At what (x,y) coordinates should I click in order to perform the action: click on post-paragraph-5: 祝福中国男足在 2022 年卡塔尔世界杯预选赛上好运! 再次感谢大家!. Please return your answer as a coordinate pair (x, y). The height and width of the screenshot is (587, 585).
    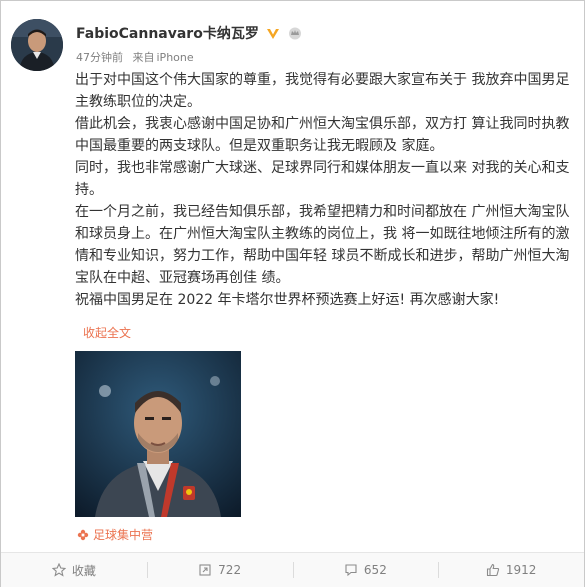
    Looking at the image, I should click on (287, 300).